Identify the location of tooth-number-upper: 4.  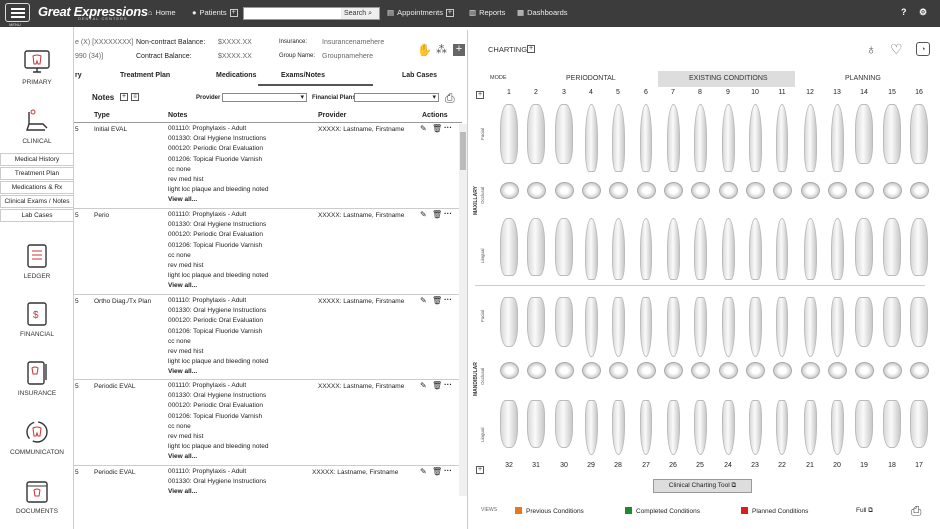
(591, 92).